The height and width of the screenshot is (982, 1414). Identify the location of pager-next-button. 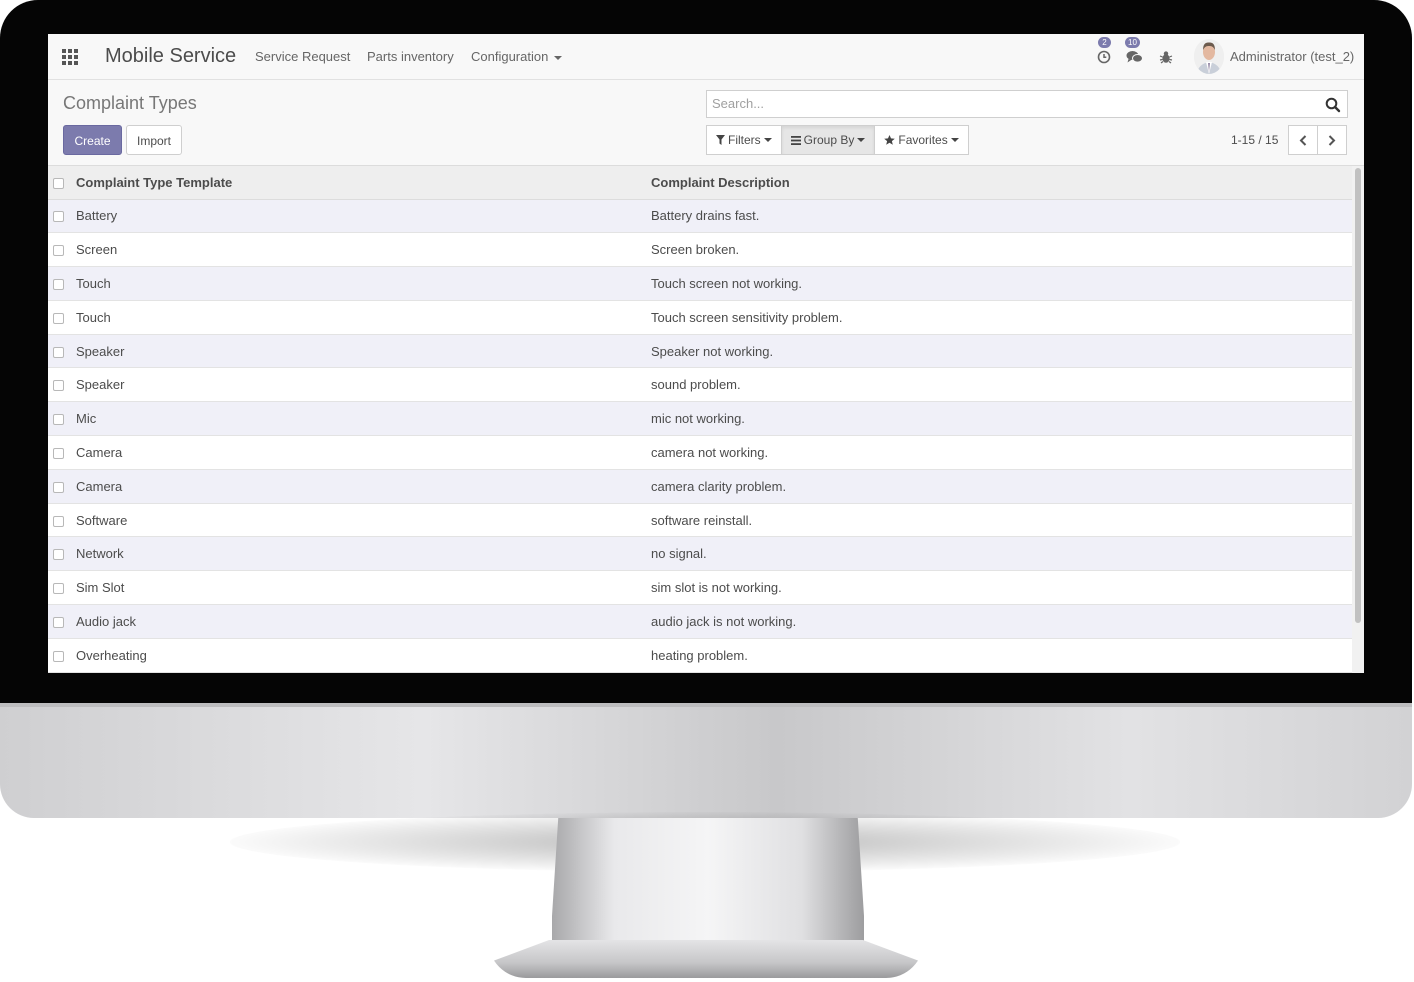
(1332, 140).